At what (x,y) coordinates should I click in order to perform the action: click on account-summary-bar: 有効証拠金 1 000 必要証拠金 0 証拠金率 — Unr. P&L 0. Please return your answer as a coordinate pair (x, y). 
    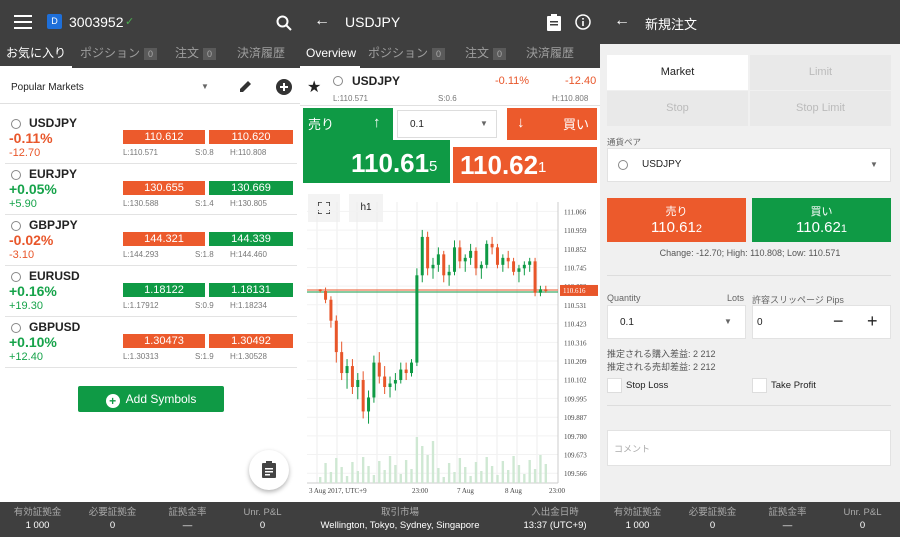
    Looking at the image, I should click on (150, 519).